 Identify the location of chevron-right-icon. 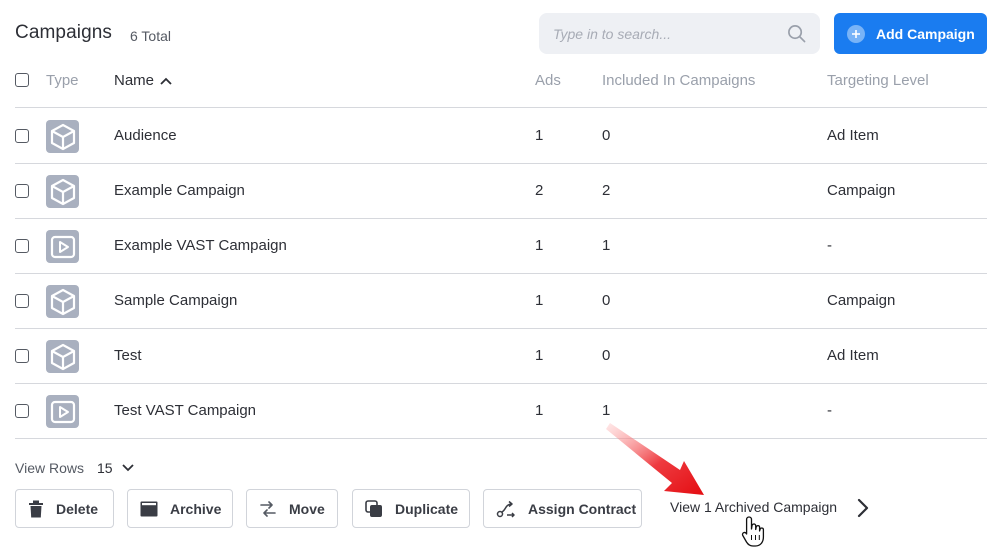
(863, 508).